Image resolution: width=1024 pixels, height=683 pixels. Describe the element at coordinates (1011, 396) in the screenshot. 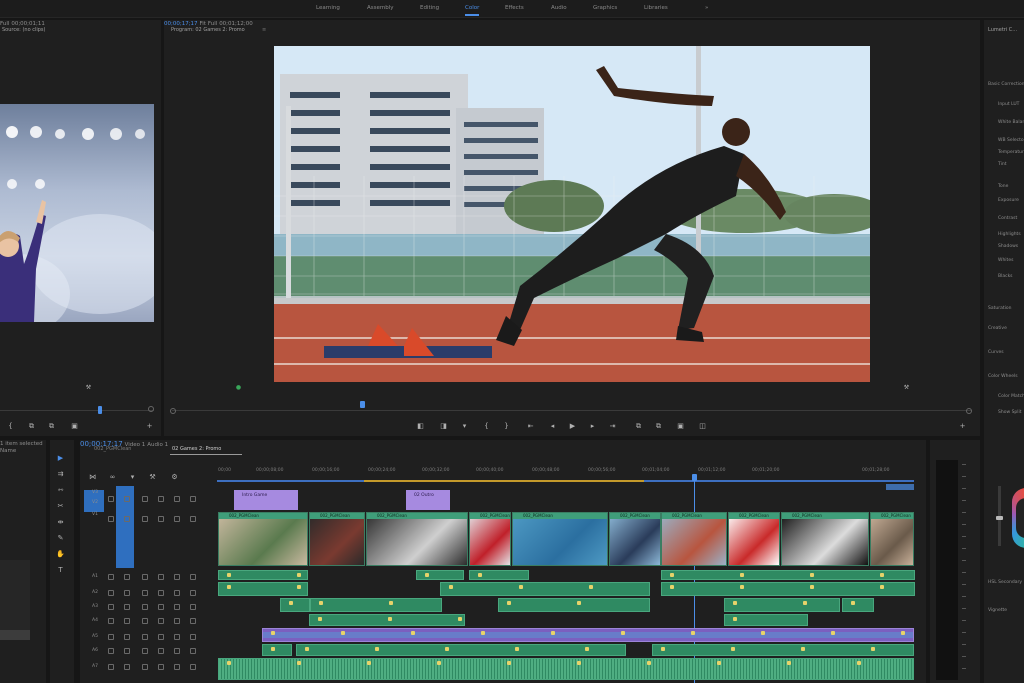

I see `lumetri-item: Color Match` at that location.